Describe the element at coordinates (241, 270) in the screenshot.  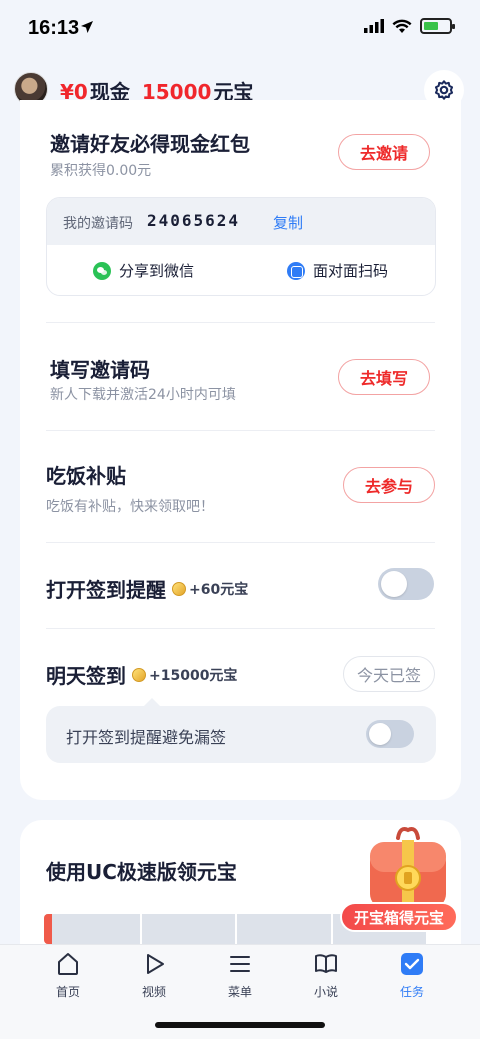
I see `share-options: 分享到微信 面对面扫码` at that location.